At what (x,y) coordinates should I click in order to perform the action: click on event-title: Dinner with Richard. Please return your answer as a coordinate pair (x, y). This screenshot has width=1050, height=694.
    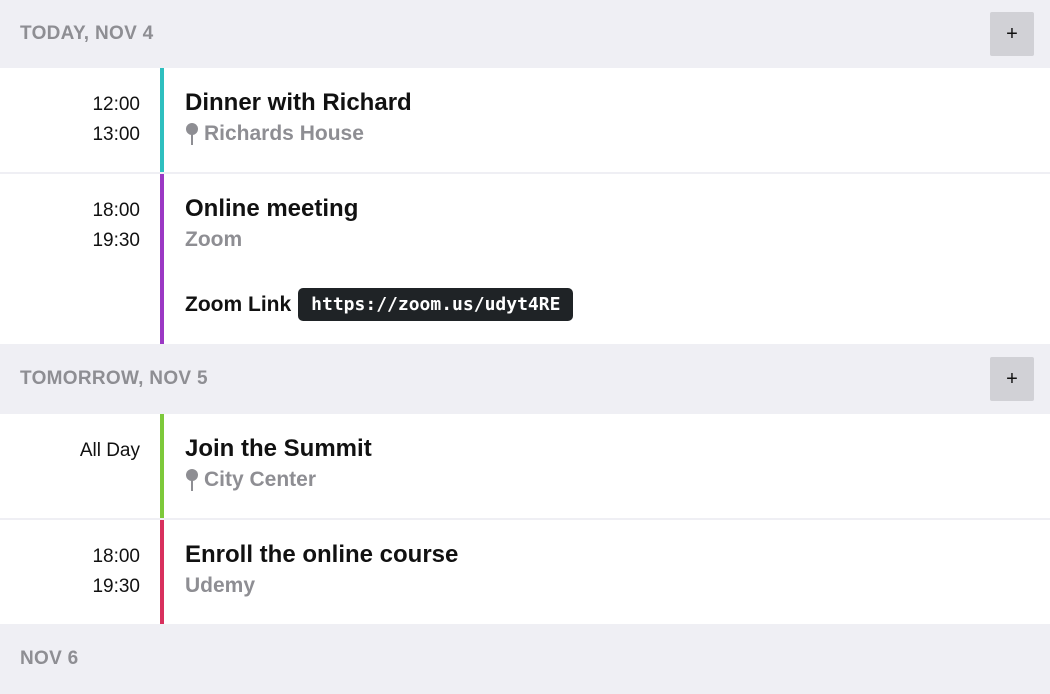
    Looking at the image, I should click on (298, 102).